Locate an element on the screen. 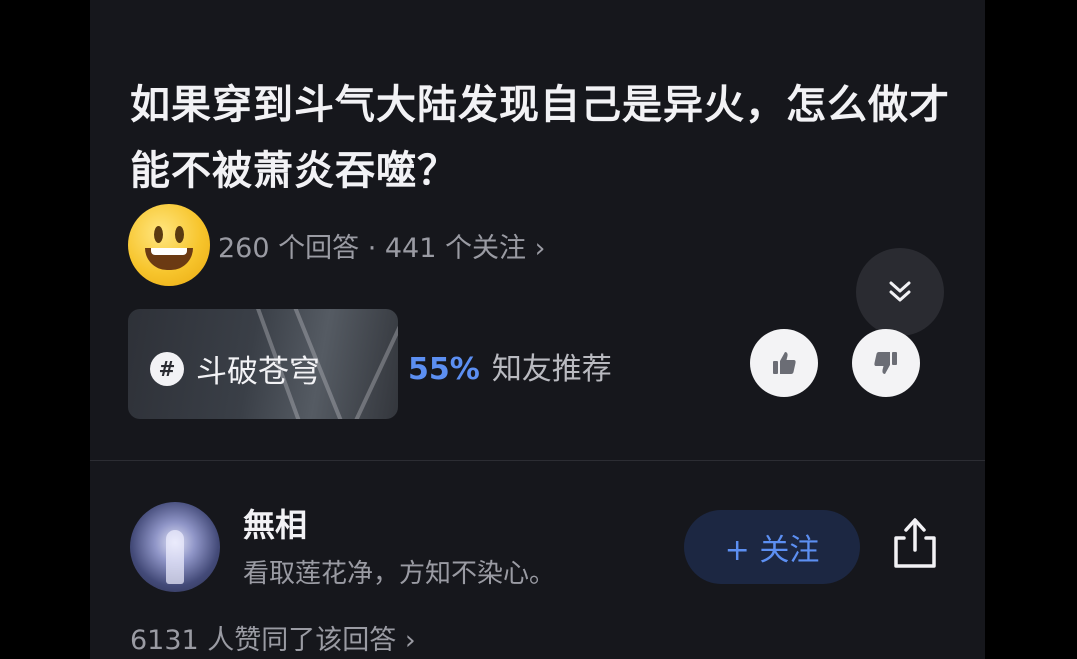 The image size is (1077, 659). hash-icon: # is located at coordinates (167, 368).